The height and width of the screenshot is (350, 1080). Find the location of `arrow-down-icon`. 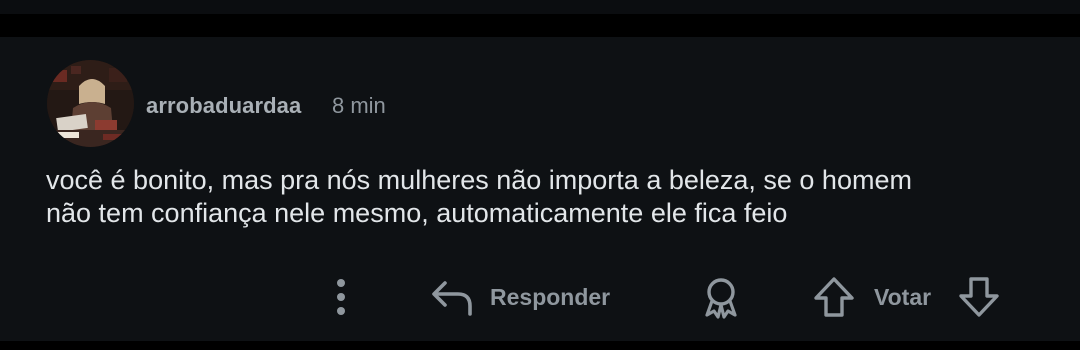

arrow-down-icon is located at coordinates (979, 297).